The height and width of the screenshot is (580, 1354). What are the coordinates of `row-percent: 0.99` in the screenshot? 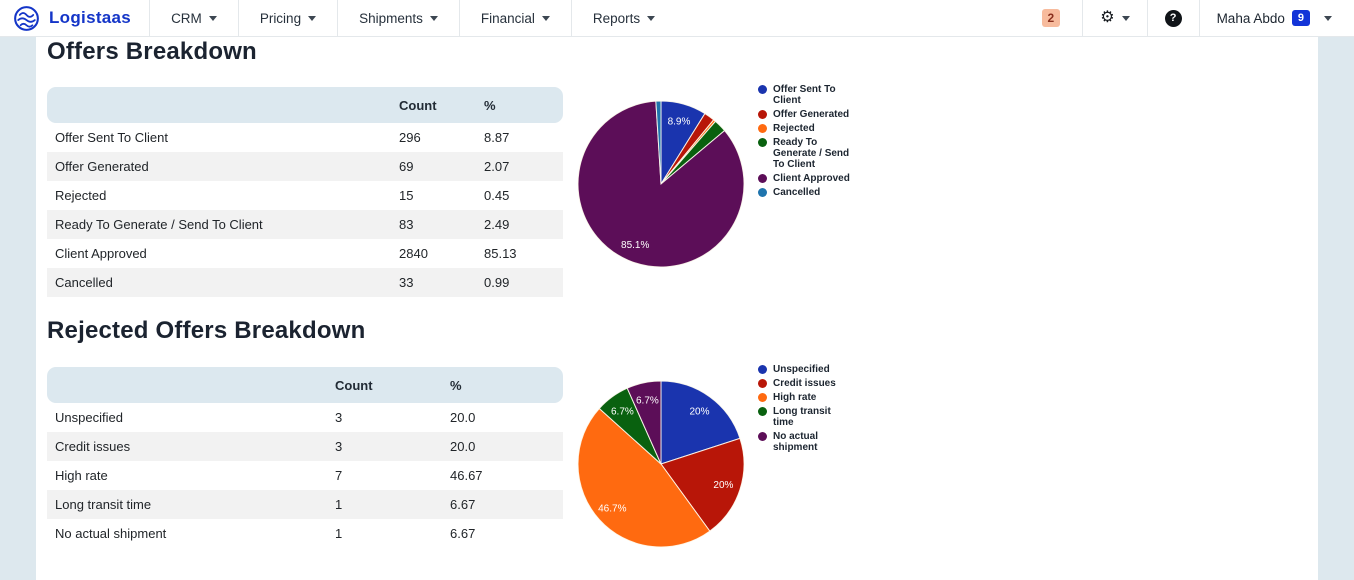 It's located at (497, 282).